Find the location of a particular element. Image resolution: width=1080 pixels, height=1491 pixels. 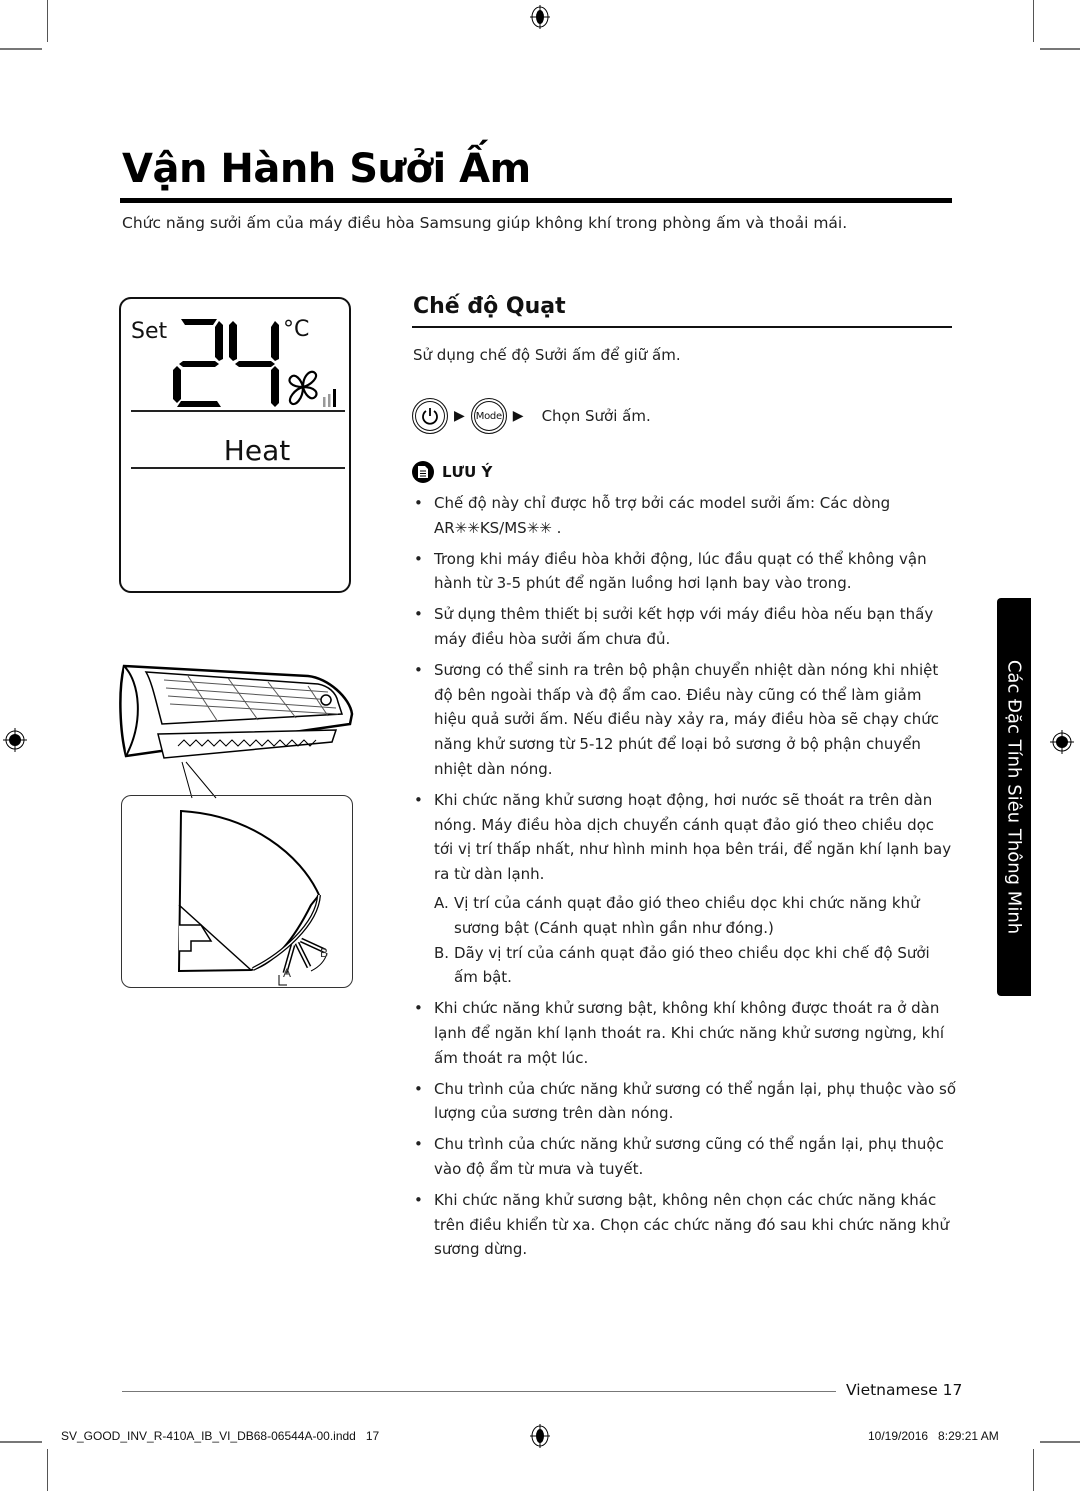

note-header: LƯU Ý is located at coordinates (452, 472).